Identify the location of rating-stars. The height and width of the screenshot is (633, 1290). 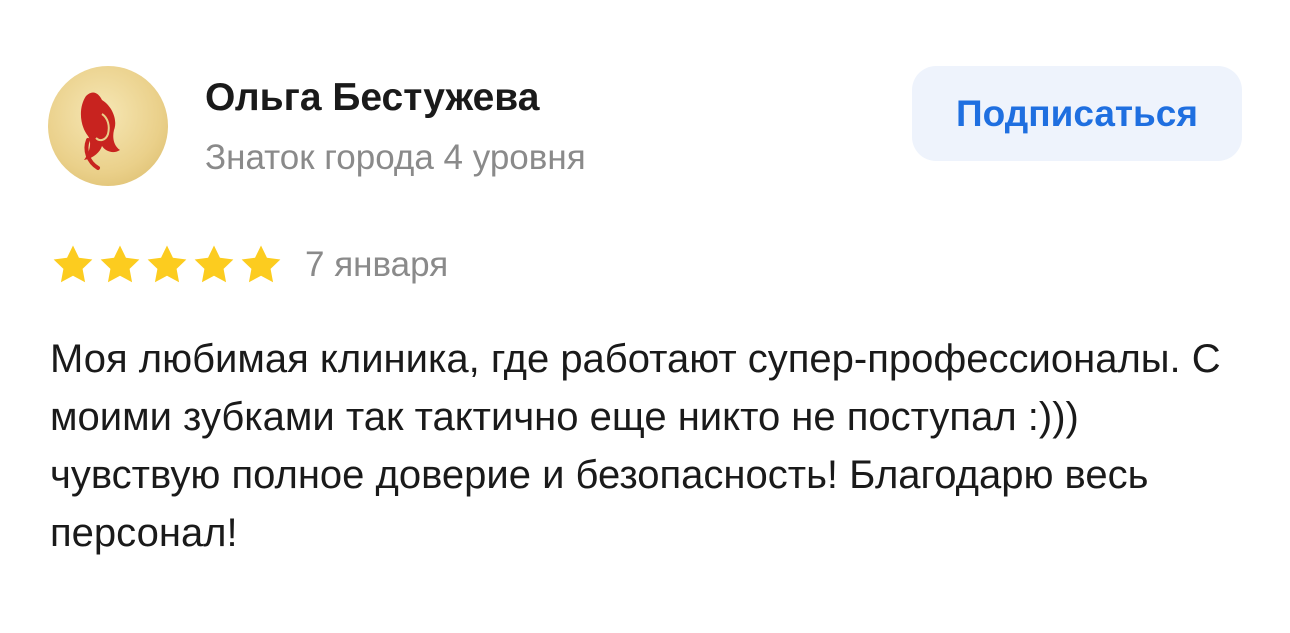
(167, 265).